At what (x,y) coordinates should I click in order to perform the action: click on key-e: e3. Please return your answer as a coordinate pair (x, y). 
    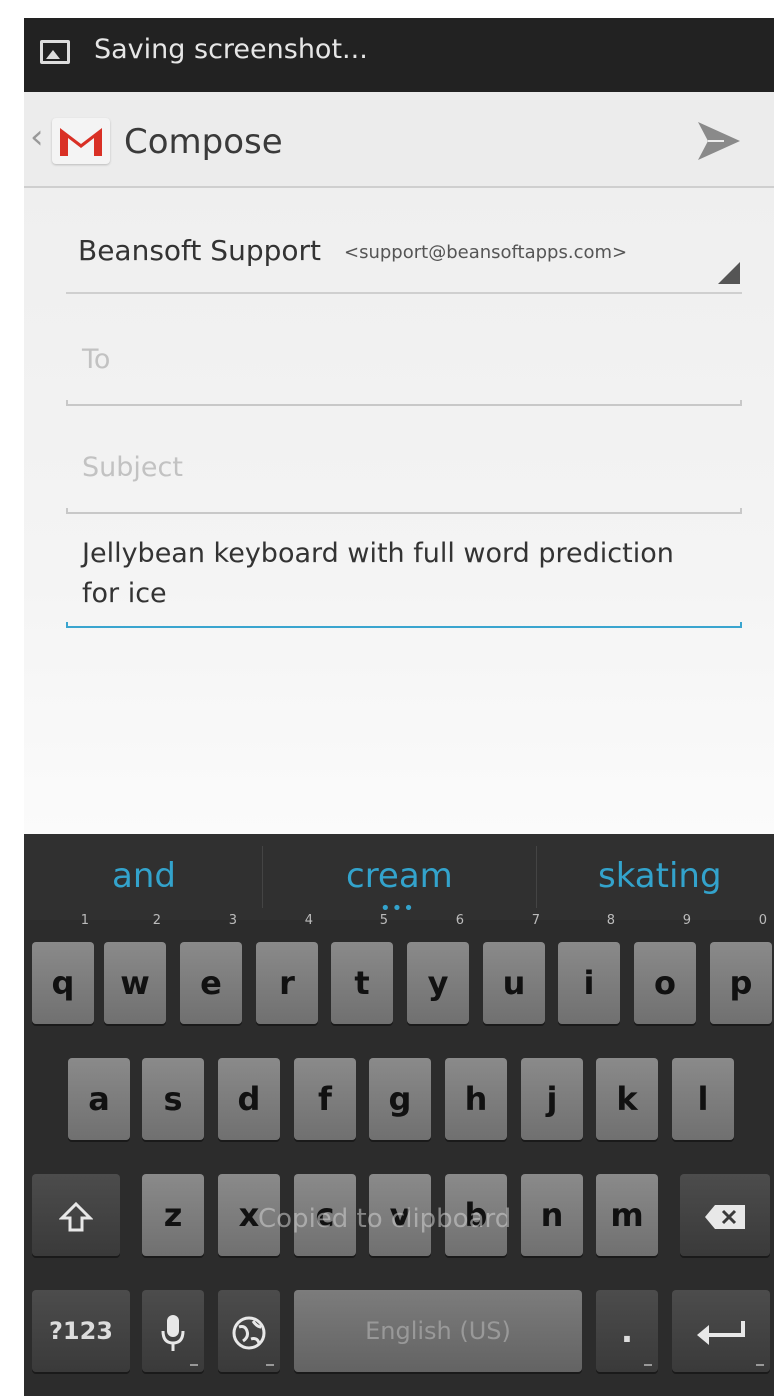
    Looking at the image, I should click on (211, 969).